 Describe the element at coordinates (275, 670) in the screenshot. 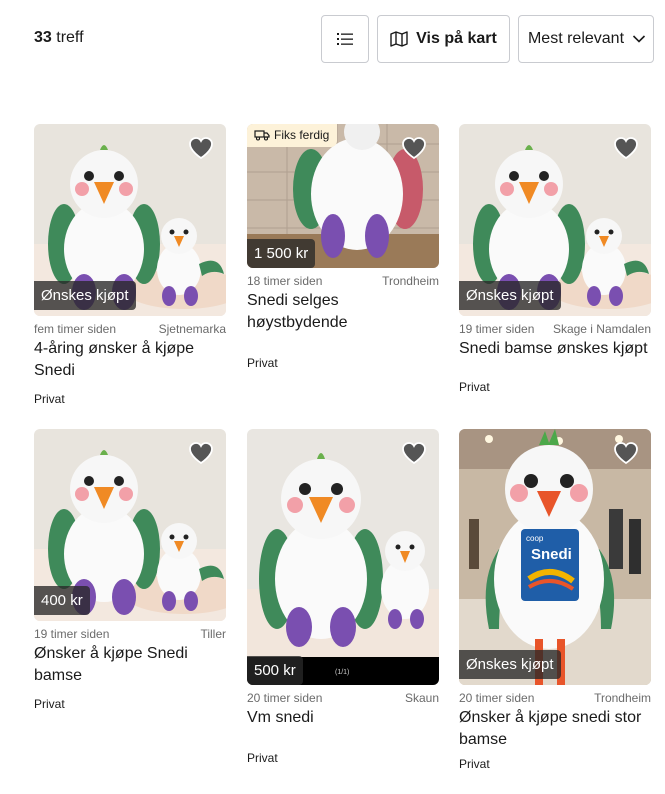

I see `price-badge: 500 kr` at that location.